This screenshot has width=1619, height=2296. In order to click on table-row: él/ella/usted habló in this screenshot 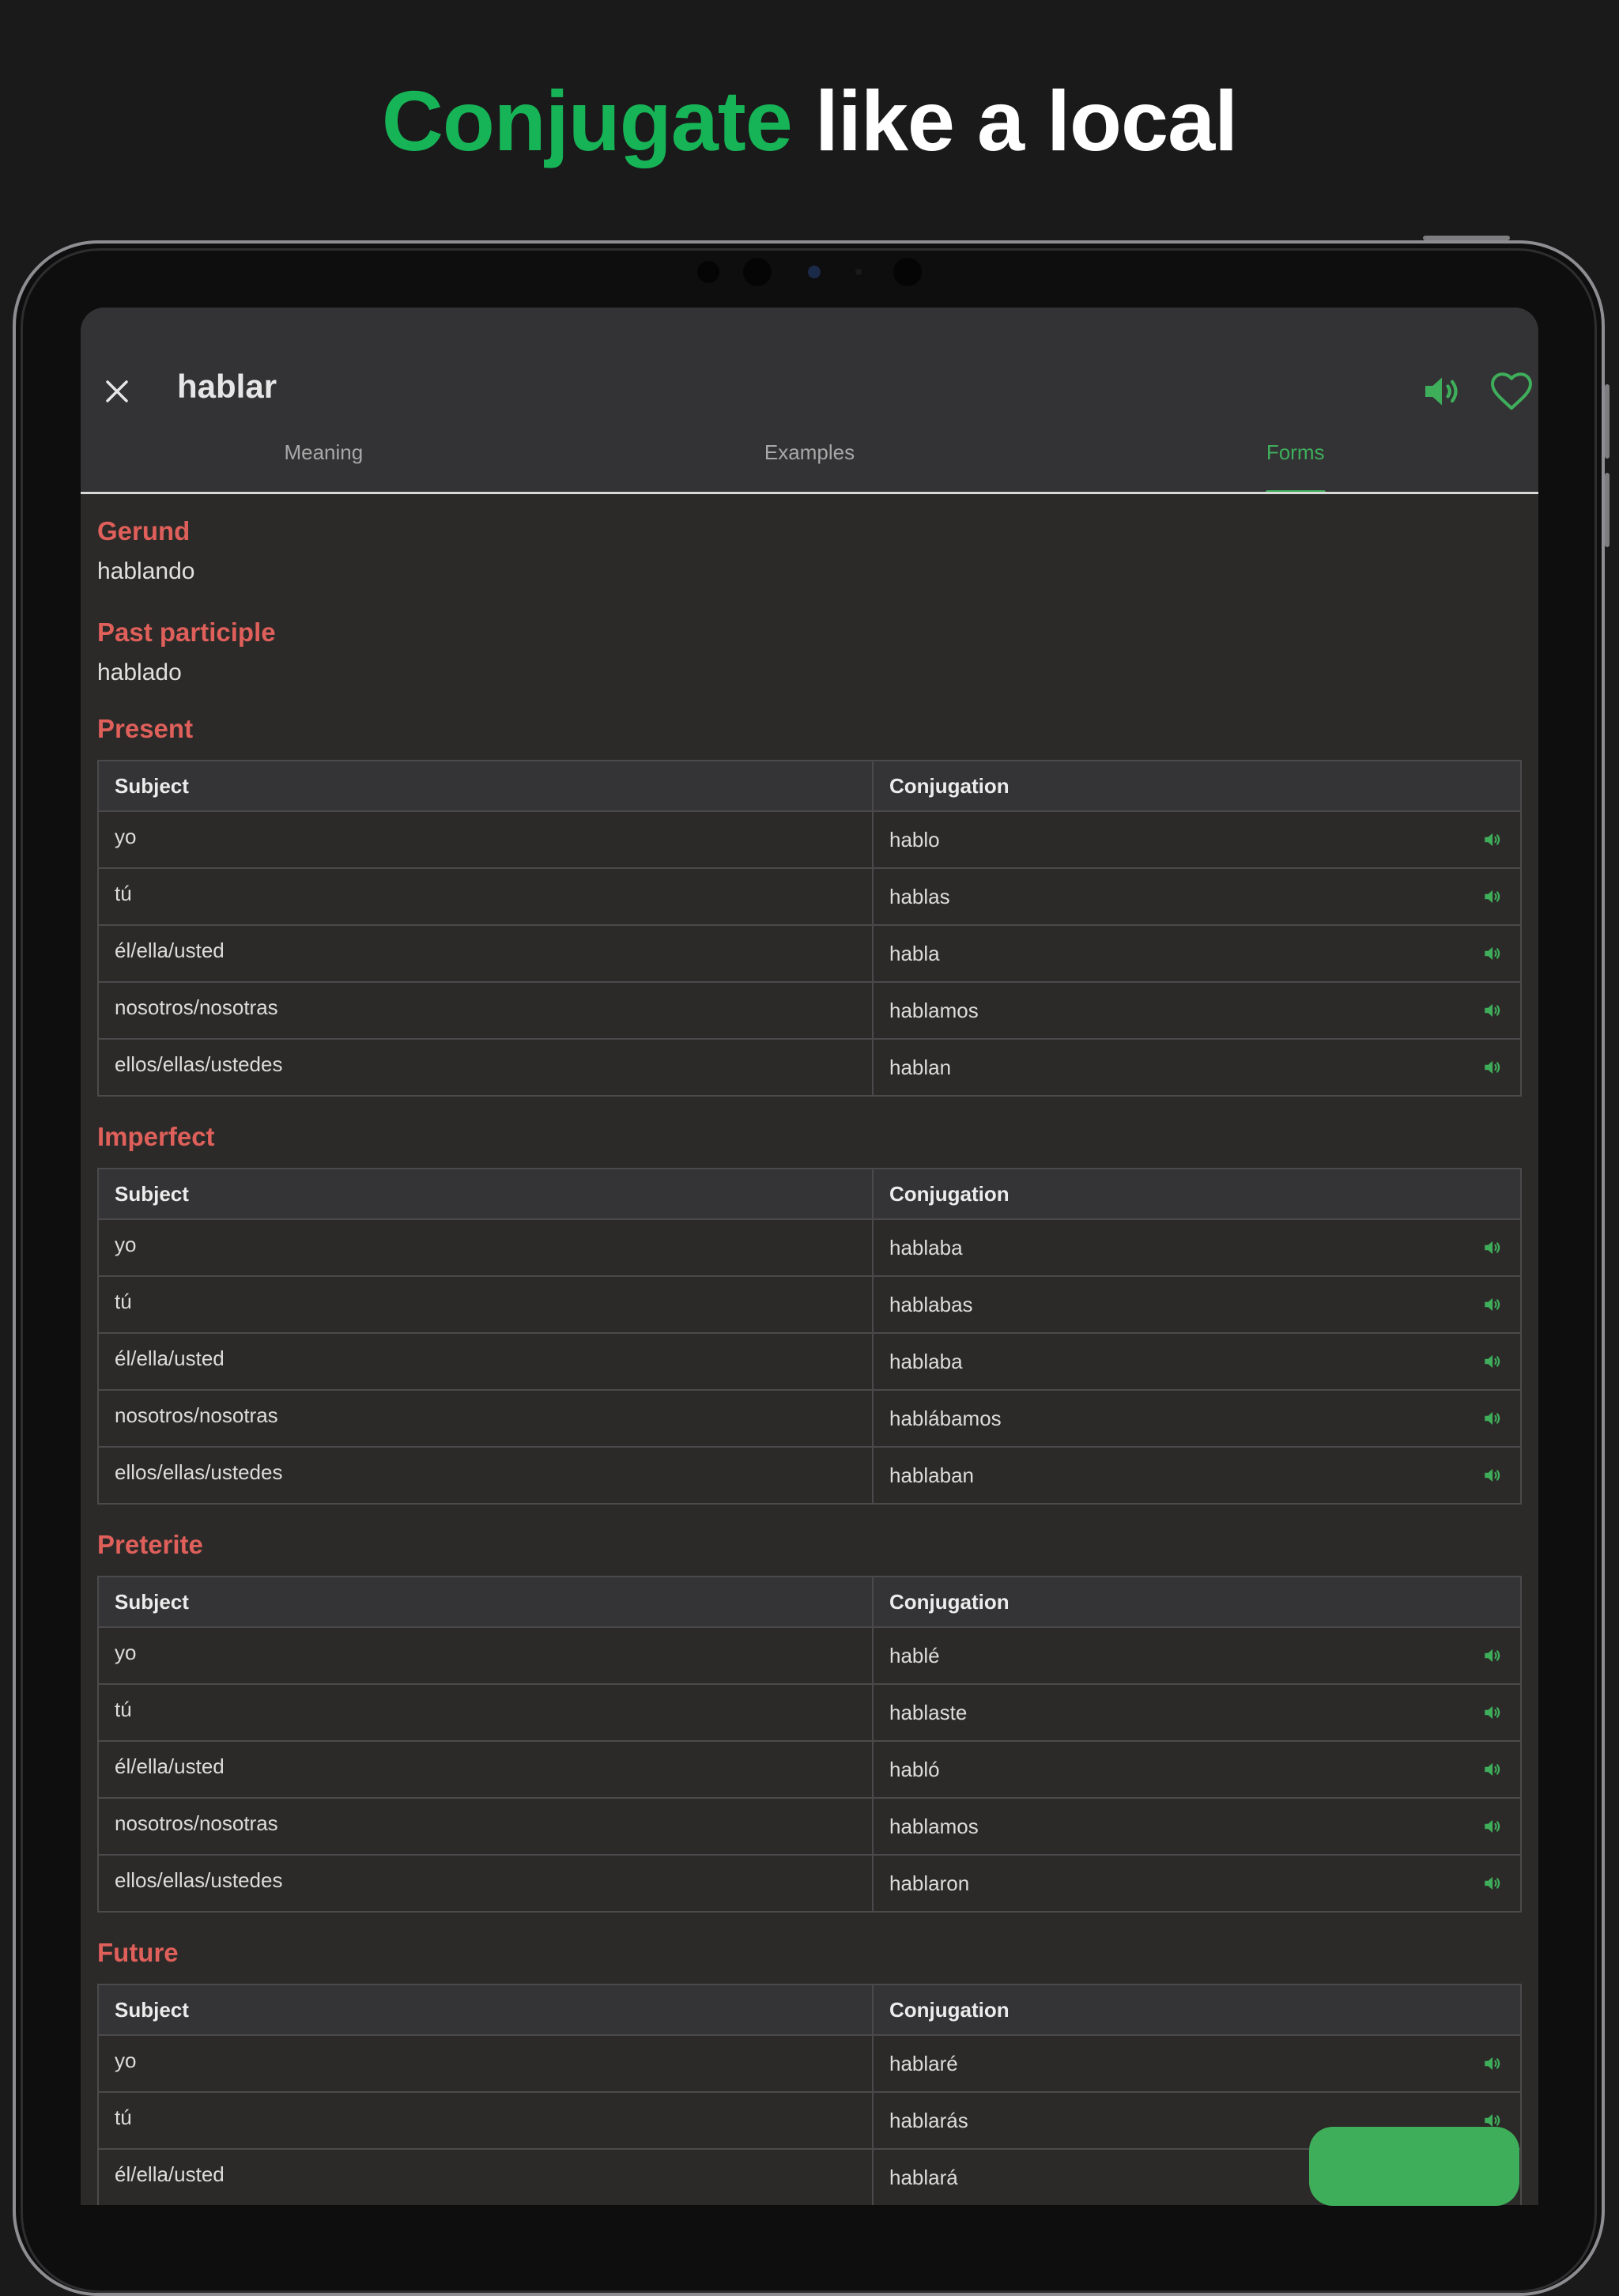, I will do `click(809, 1769)`.